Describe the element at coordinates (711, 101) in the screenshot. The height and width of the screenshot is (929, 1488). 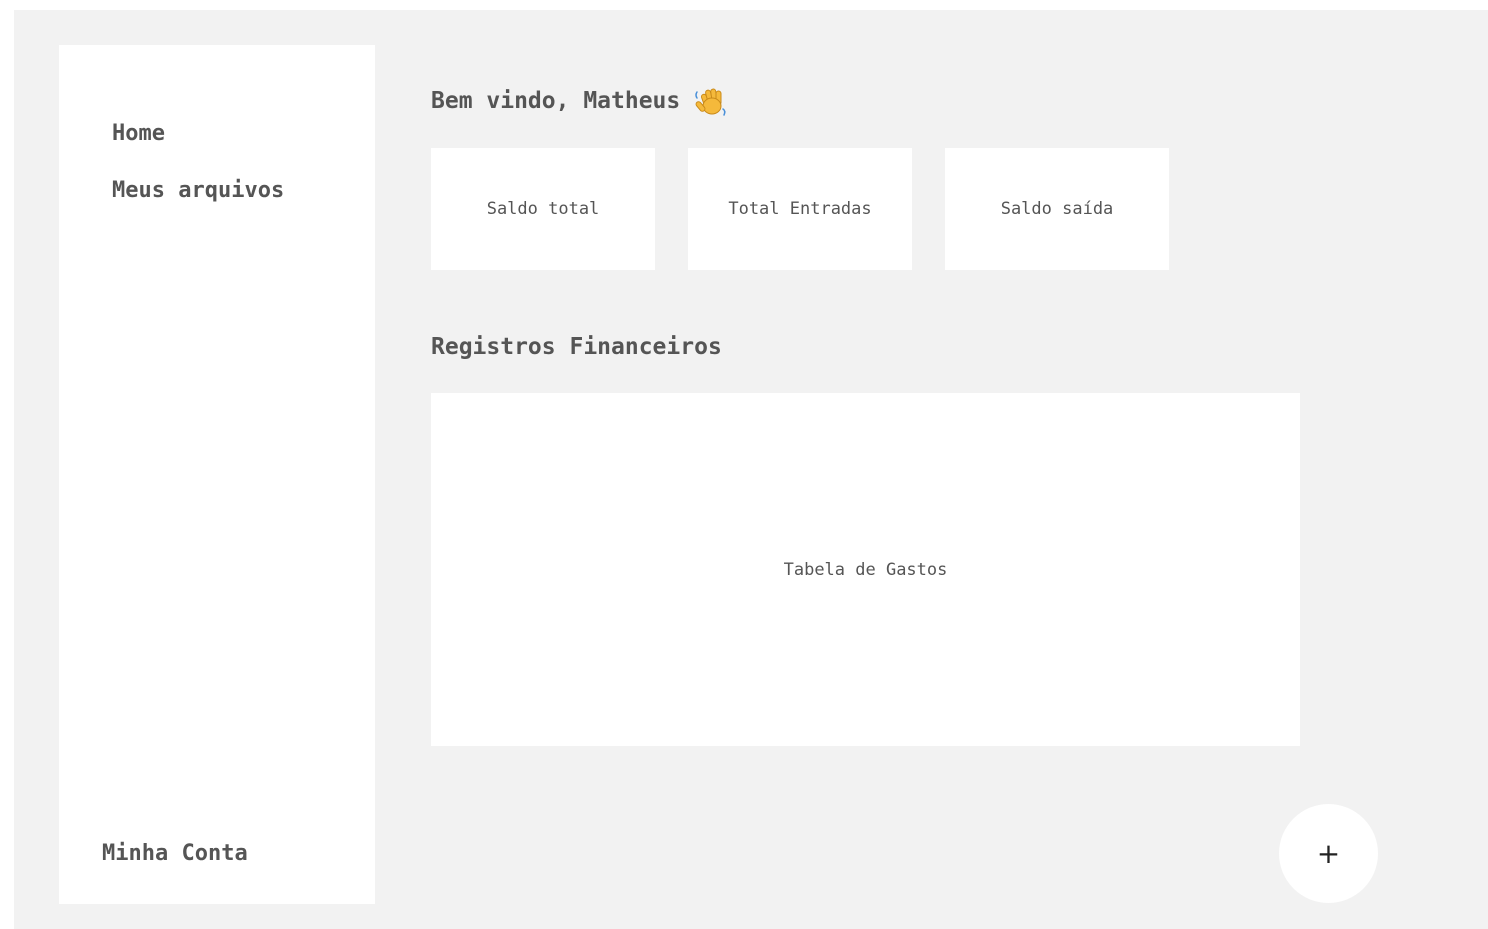
I see `waving-hand-icon` at that location.